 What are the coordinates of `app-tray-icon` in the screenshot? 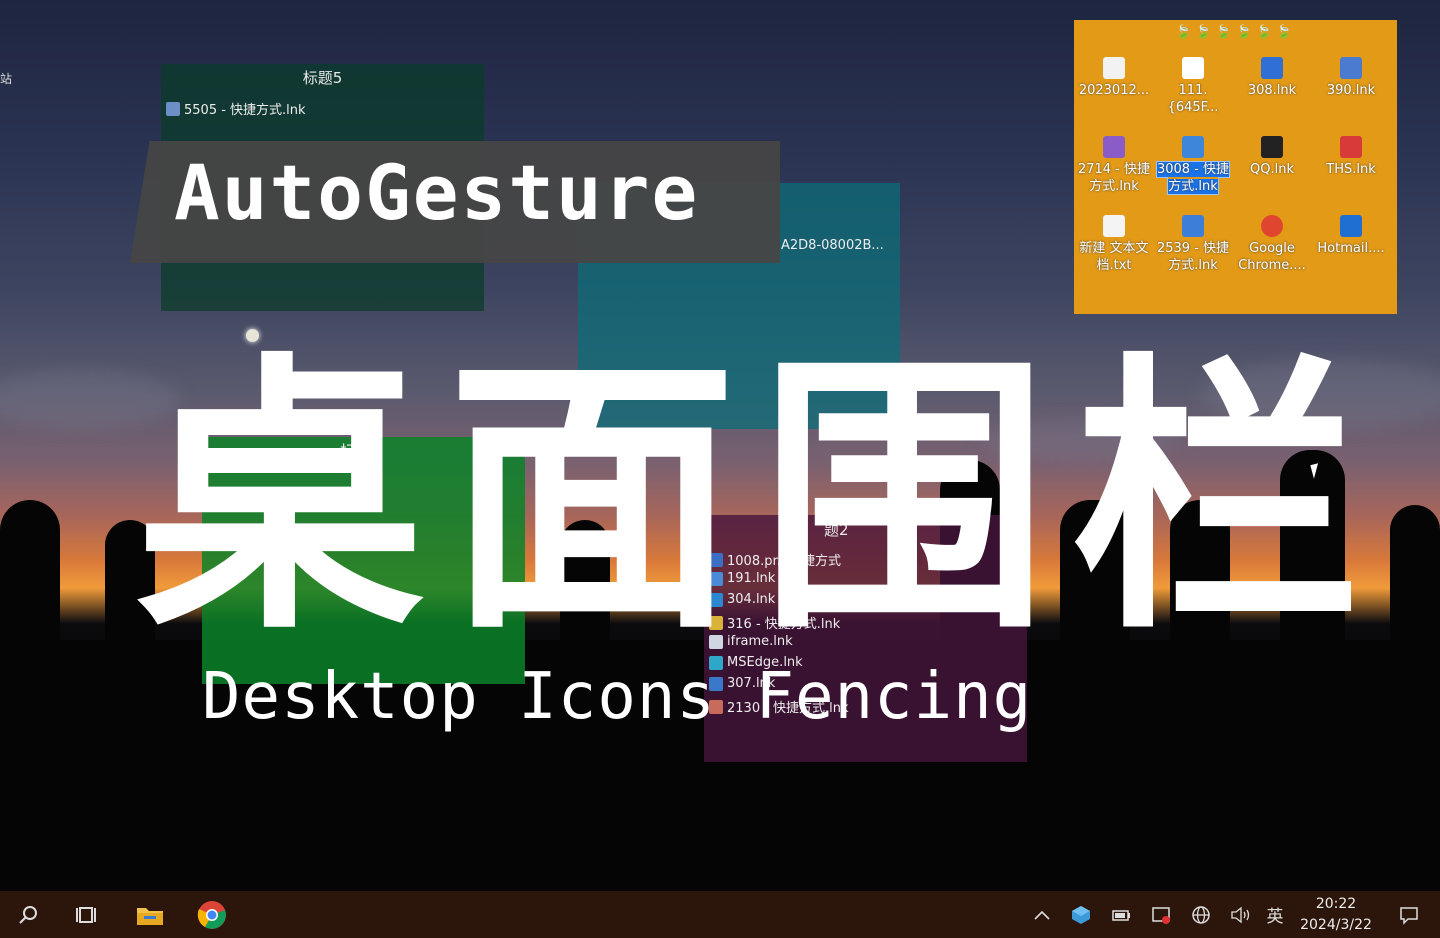 It's located at (1081, 914).